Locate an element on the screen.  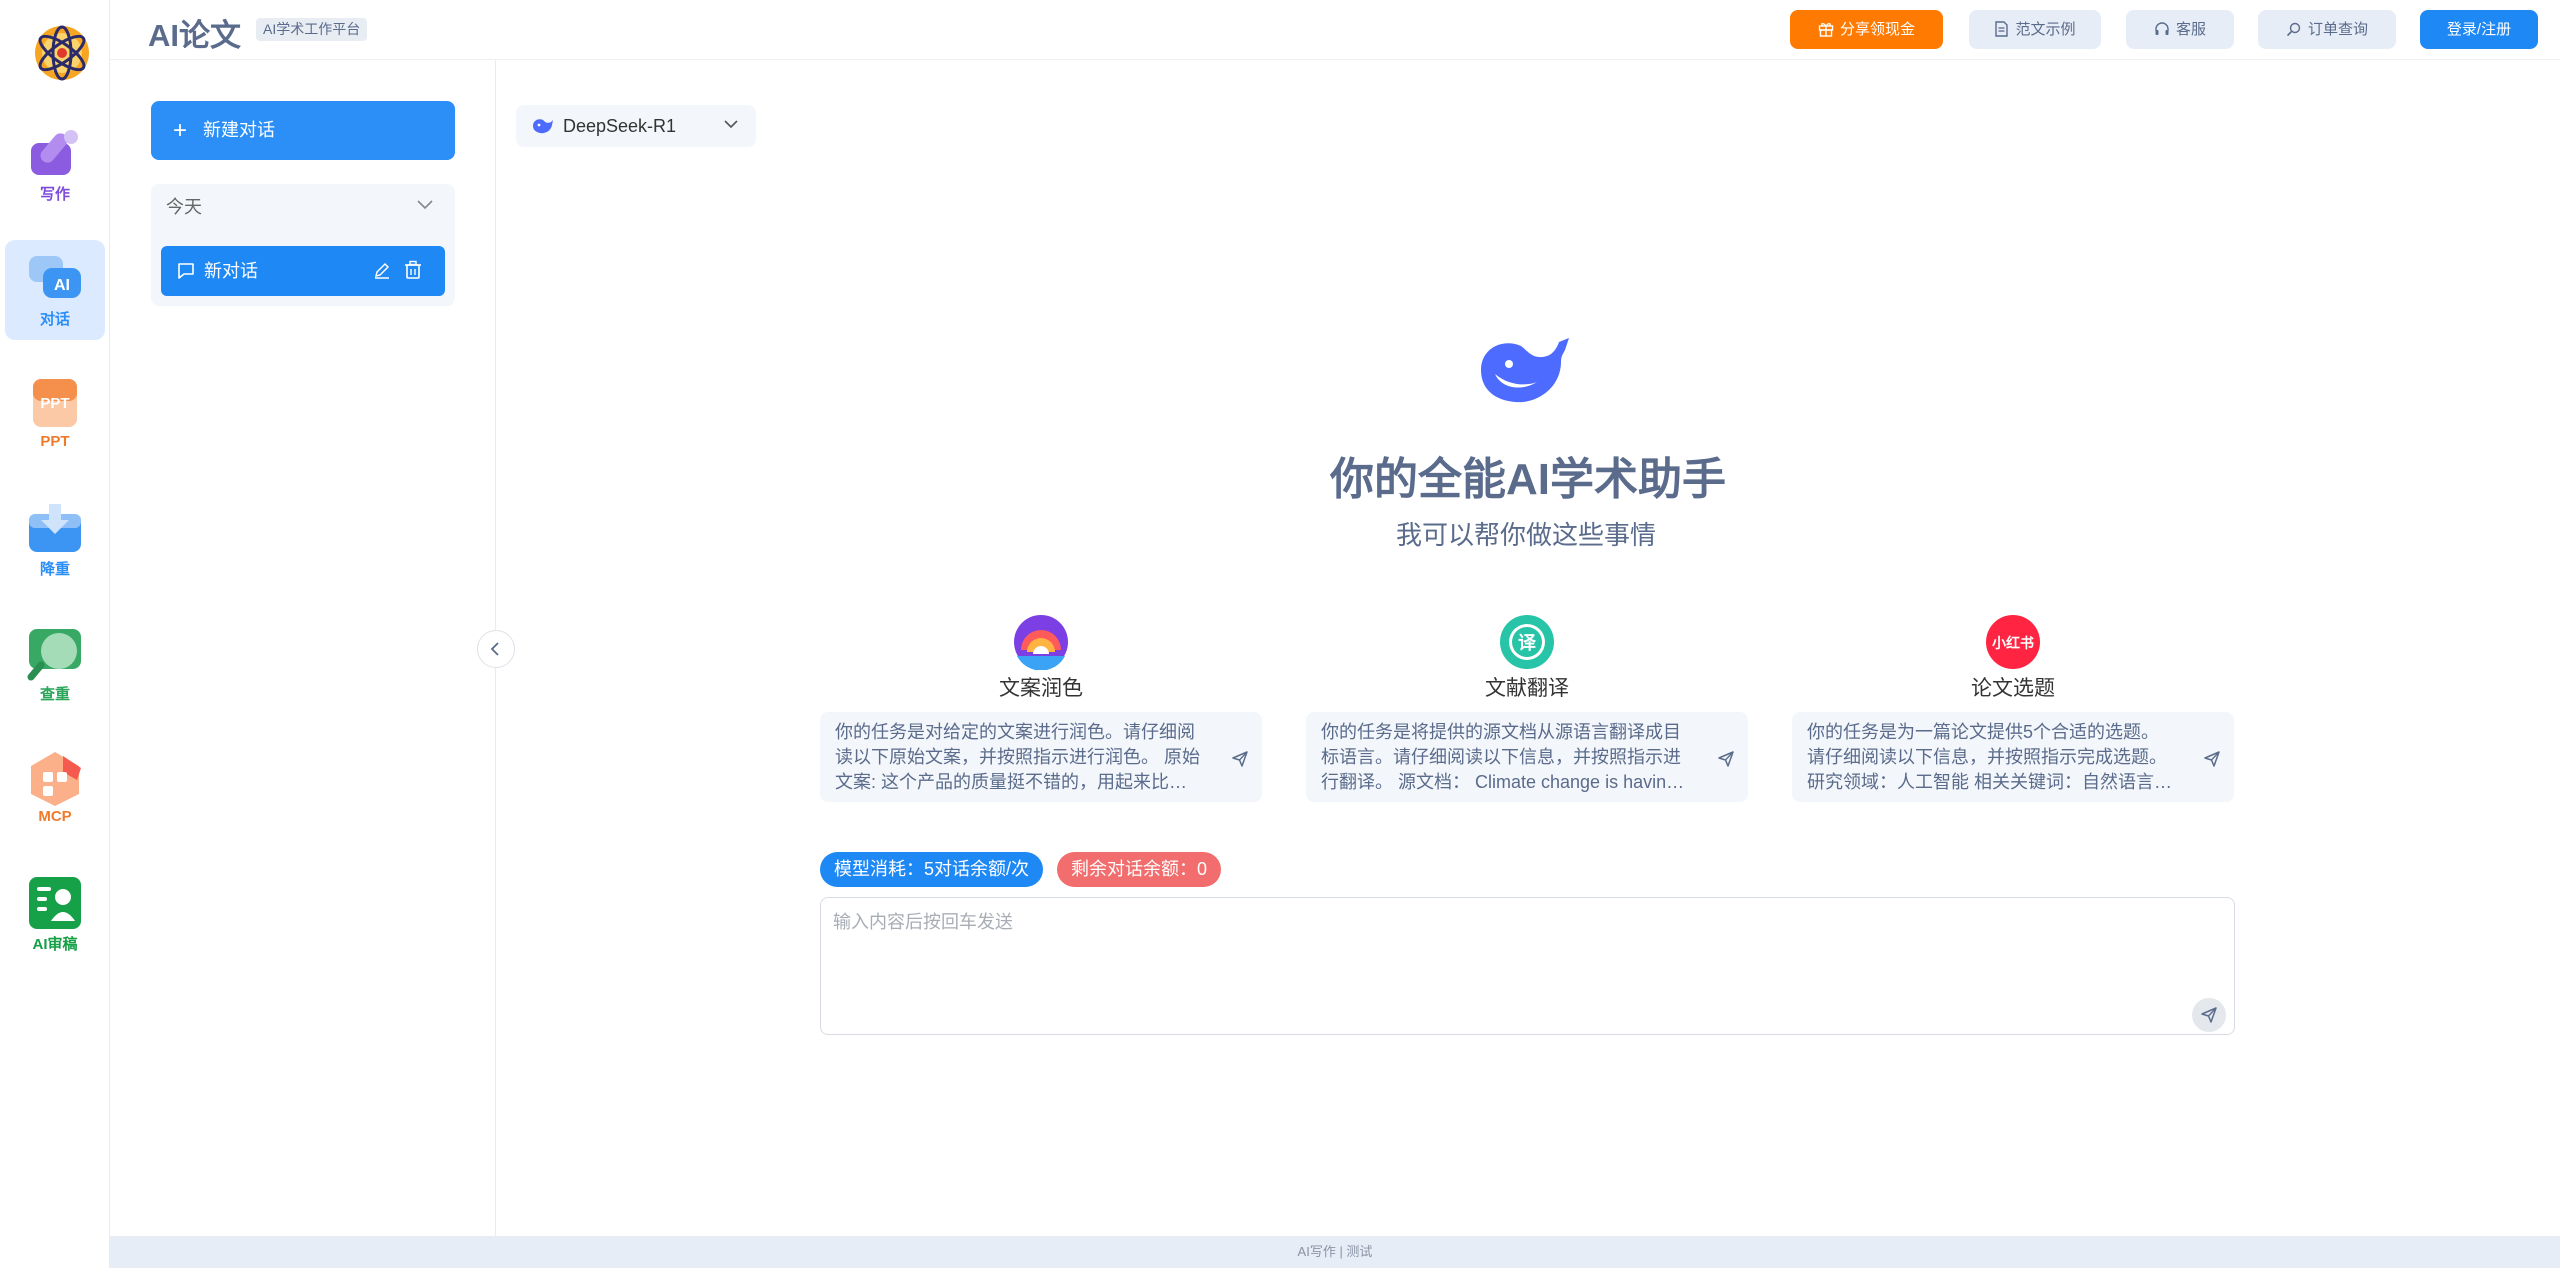
svg-text: AI is located at coordinates (62, 285).